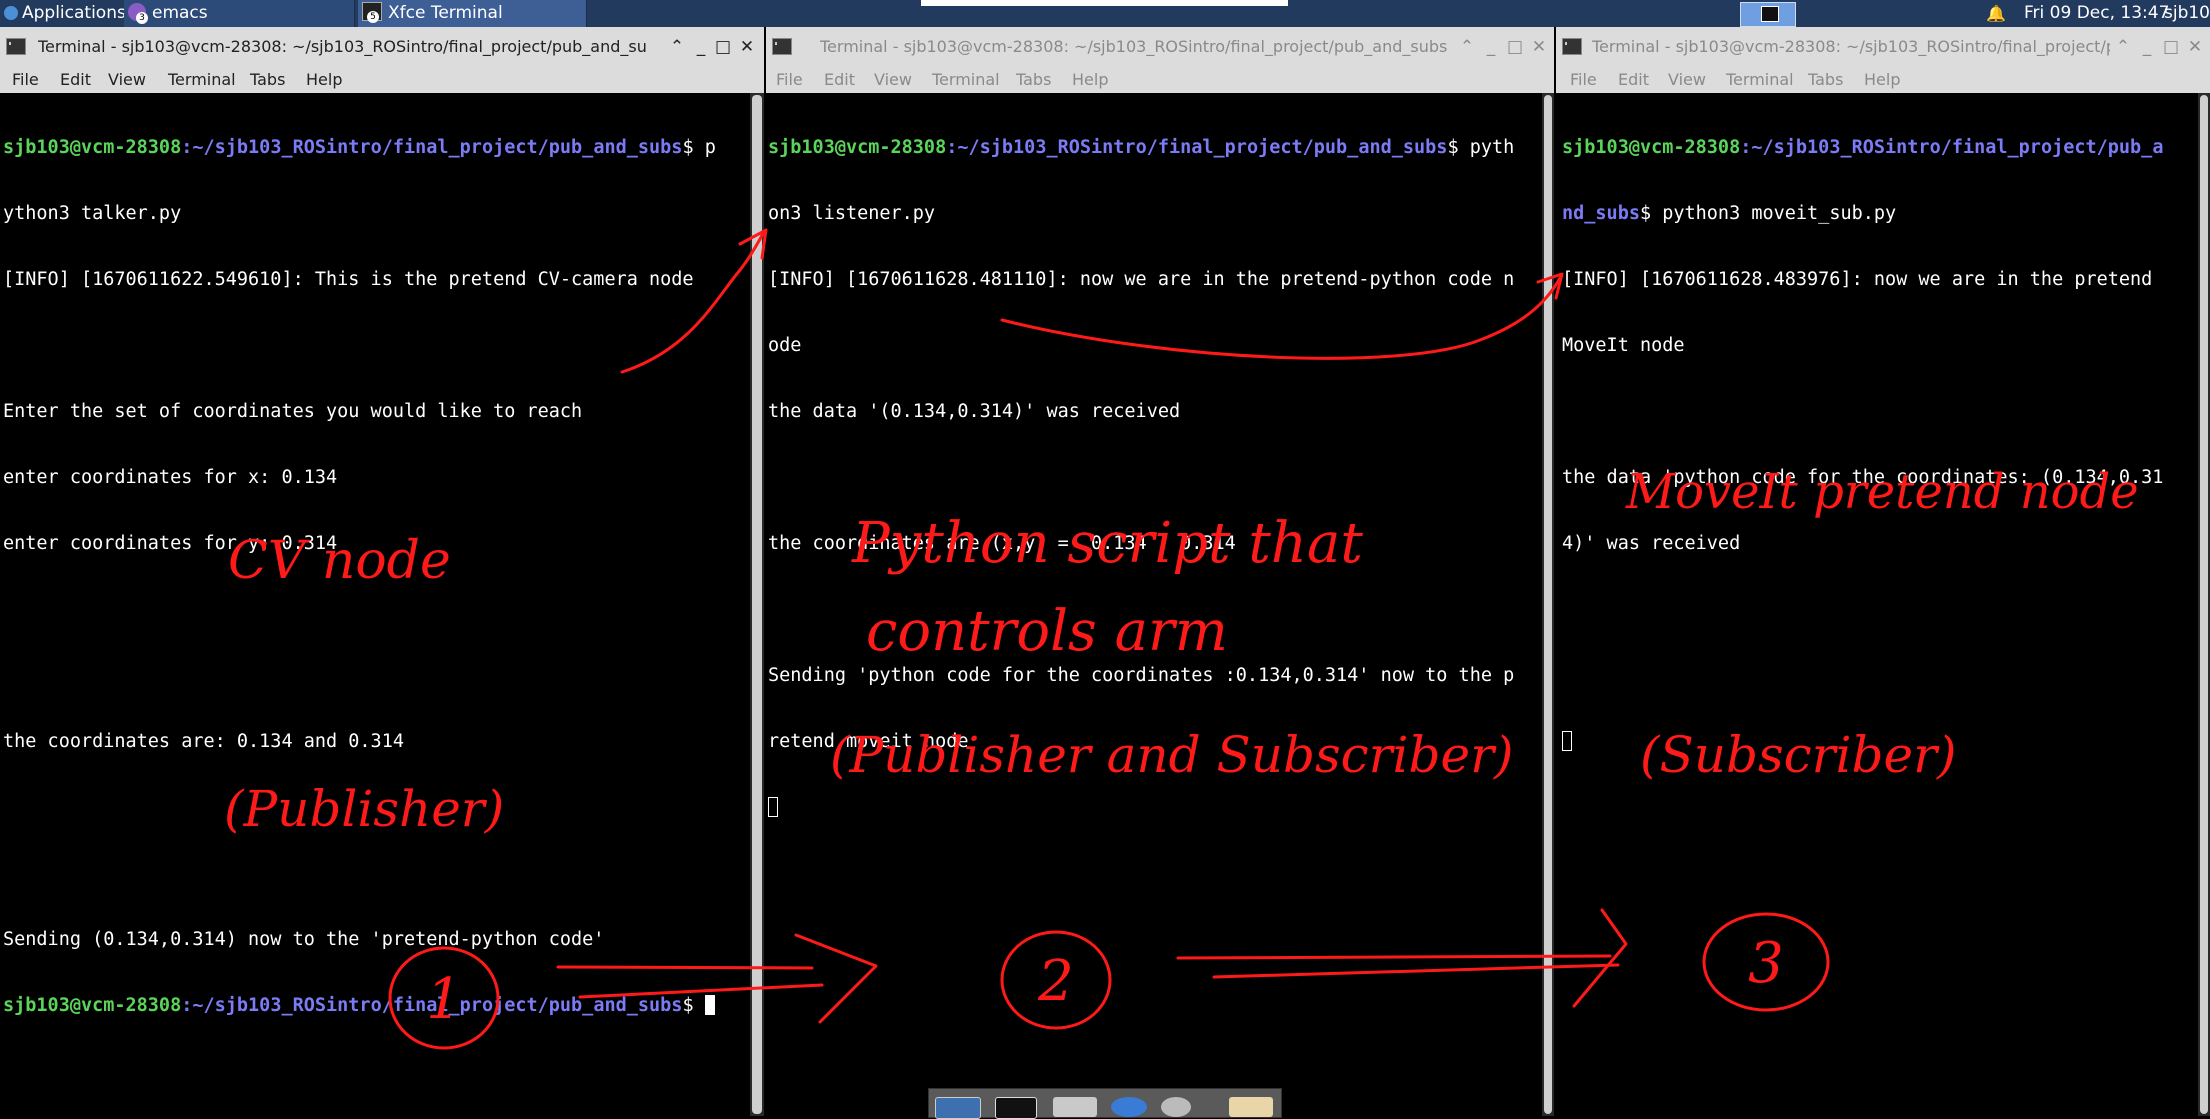 The height and width of the screenshot is (1119, 2210). Describe the element at coordinates (1105, 1103) in the screenshot. I see `dock` at that location.